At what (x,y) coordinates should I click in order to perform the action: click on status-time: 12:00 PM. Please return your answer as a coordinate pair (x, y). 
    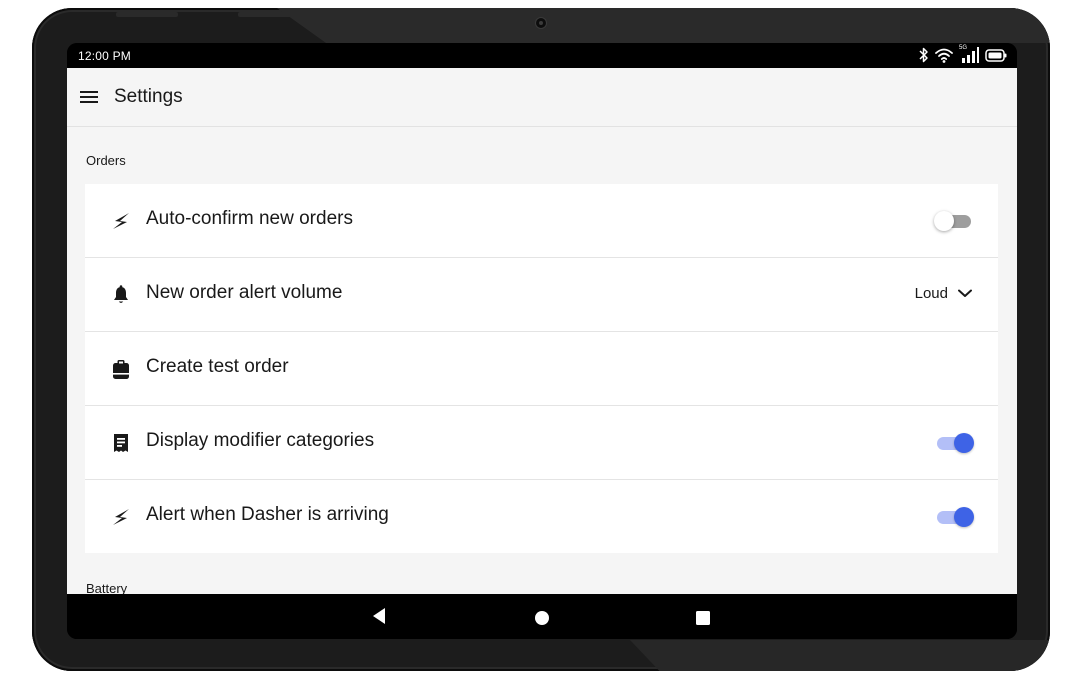
    Looking at the image, I should click on (104, 56).